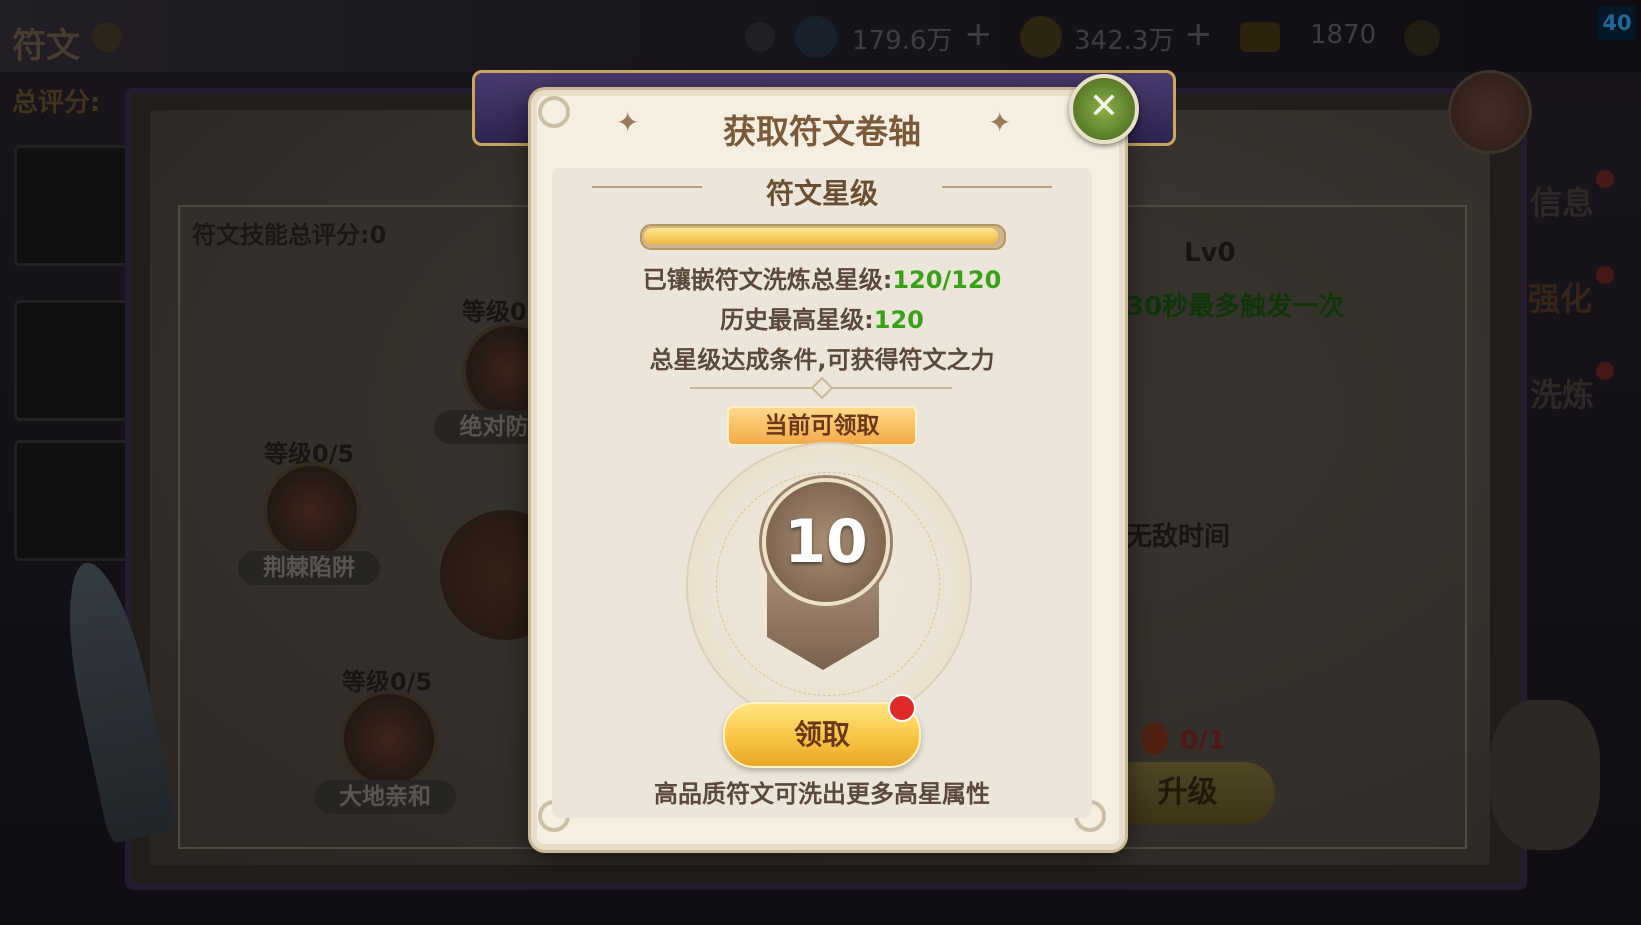  What do you see at coordinates (822, 360) in the screenshot?
I see `condition-text: 总星级达成条件,可获得符文之力` at bounding box center [822, 360].